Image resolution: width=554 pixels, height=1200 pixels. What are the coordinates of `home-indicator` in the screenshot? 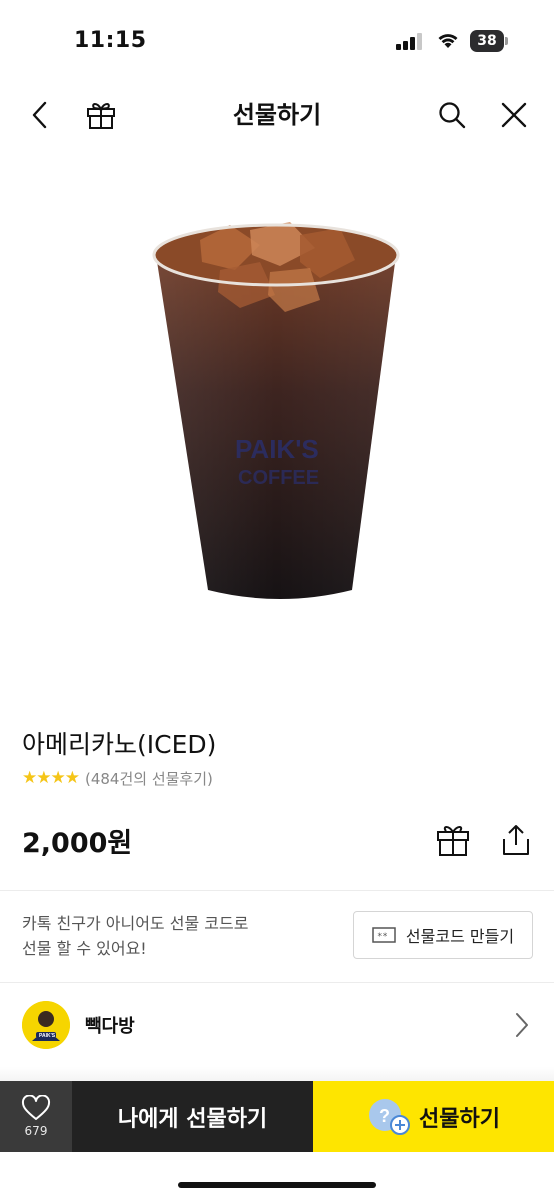 It's located at (277, 1185).